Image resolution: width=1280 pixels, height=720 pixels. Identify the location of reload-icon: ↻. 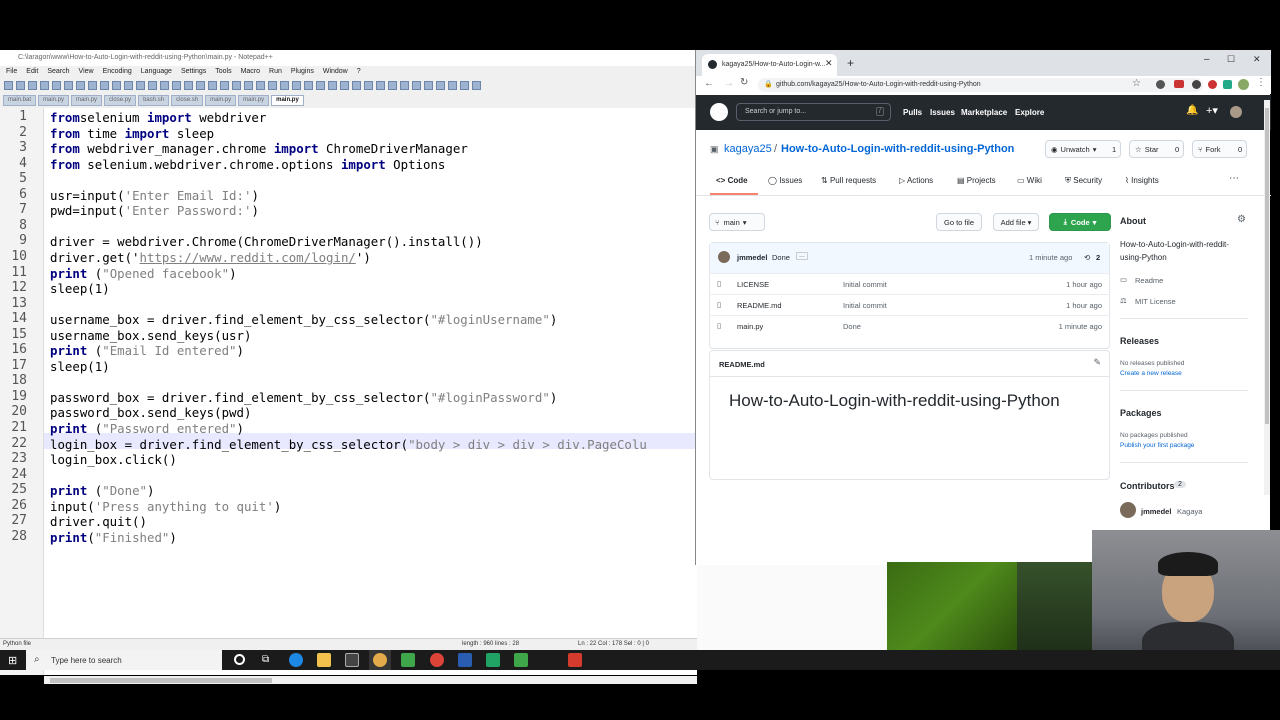
(744, 82).